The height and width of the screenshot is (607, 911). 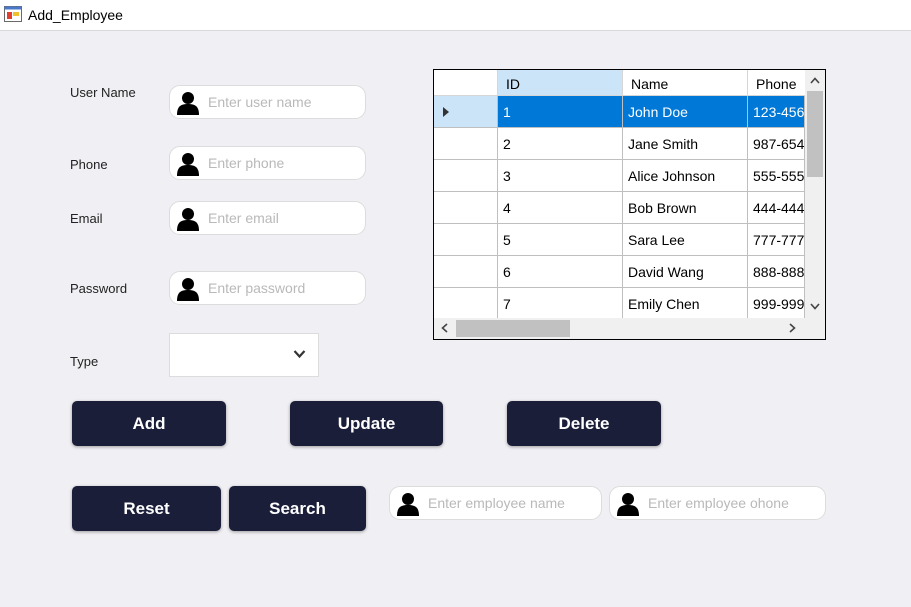 I want to click on vertical-scroll-thumb, so click(x=815, y=134).